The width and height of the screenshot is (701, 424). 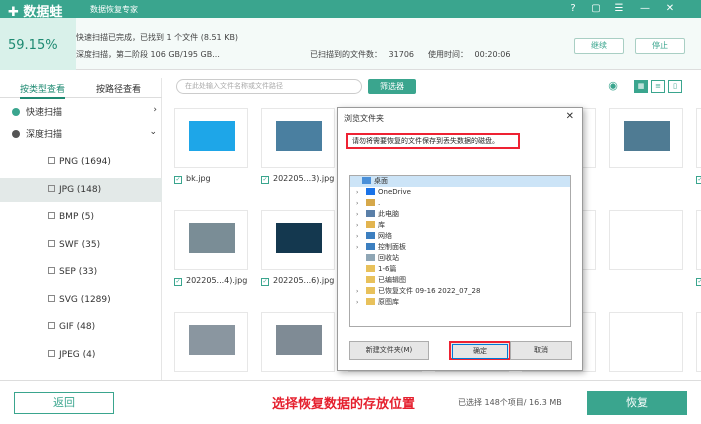 I want to click on cancel-button: 取消, so click(x=541, y=350).